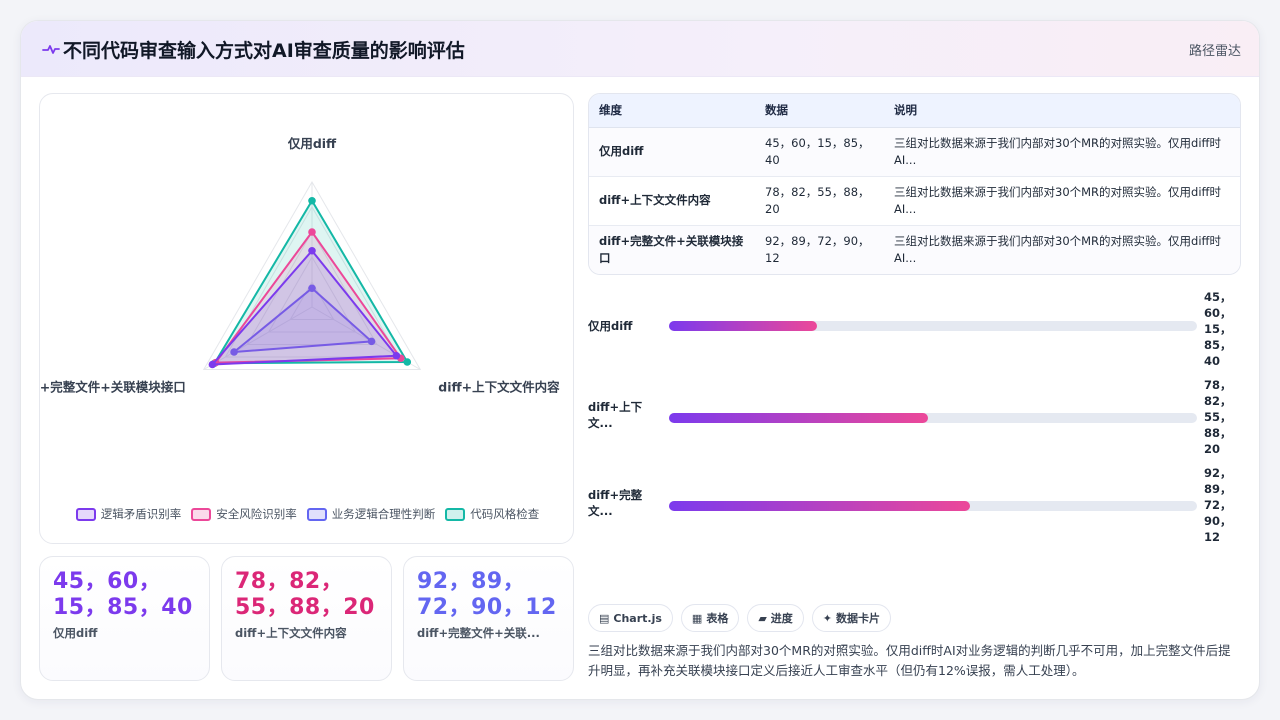 The image size is (1280, 720). What do you see at coordinates (300, 265) in the screenshot?
I see `radar-chart: 仅用diff diff+上下文文件内容 diff+完整文件+关联模块接口` at bounding box center [300, 265].